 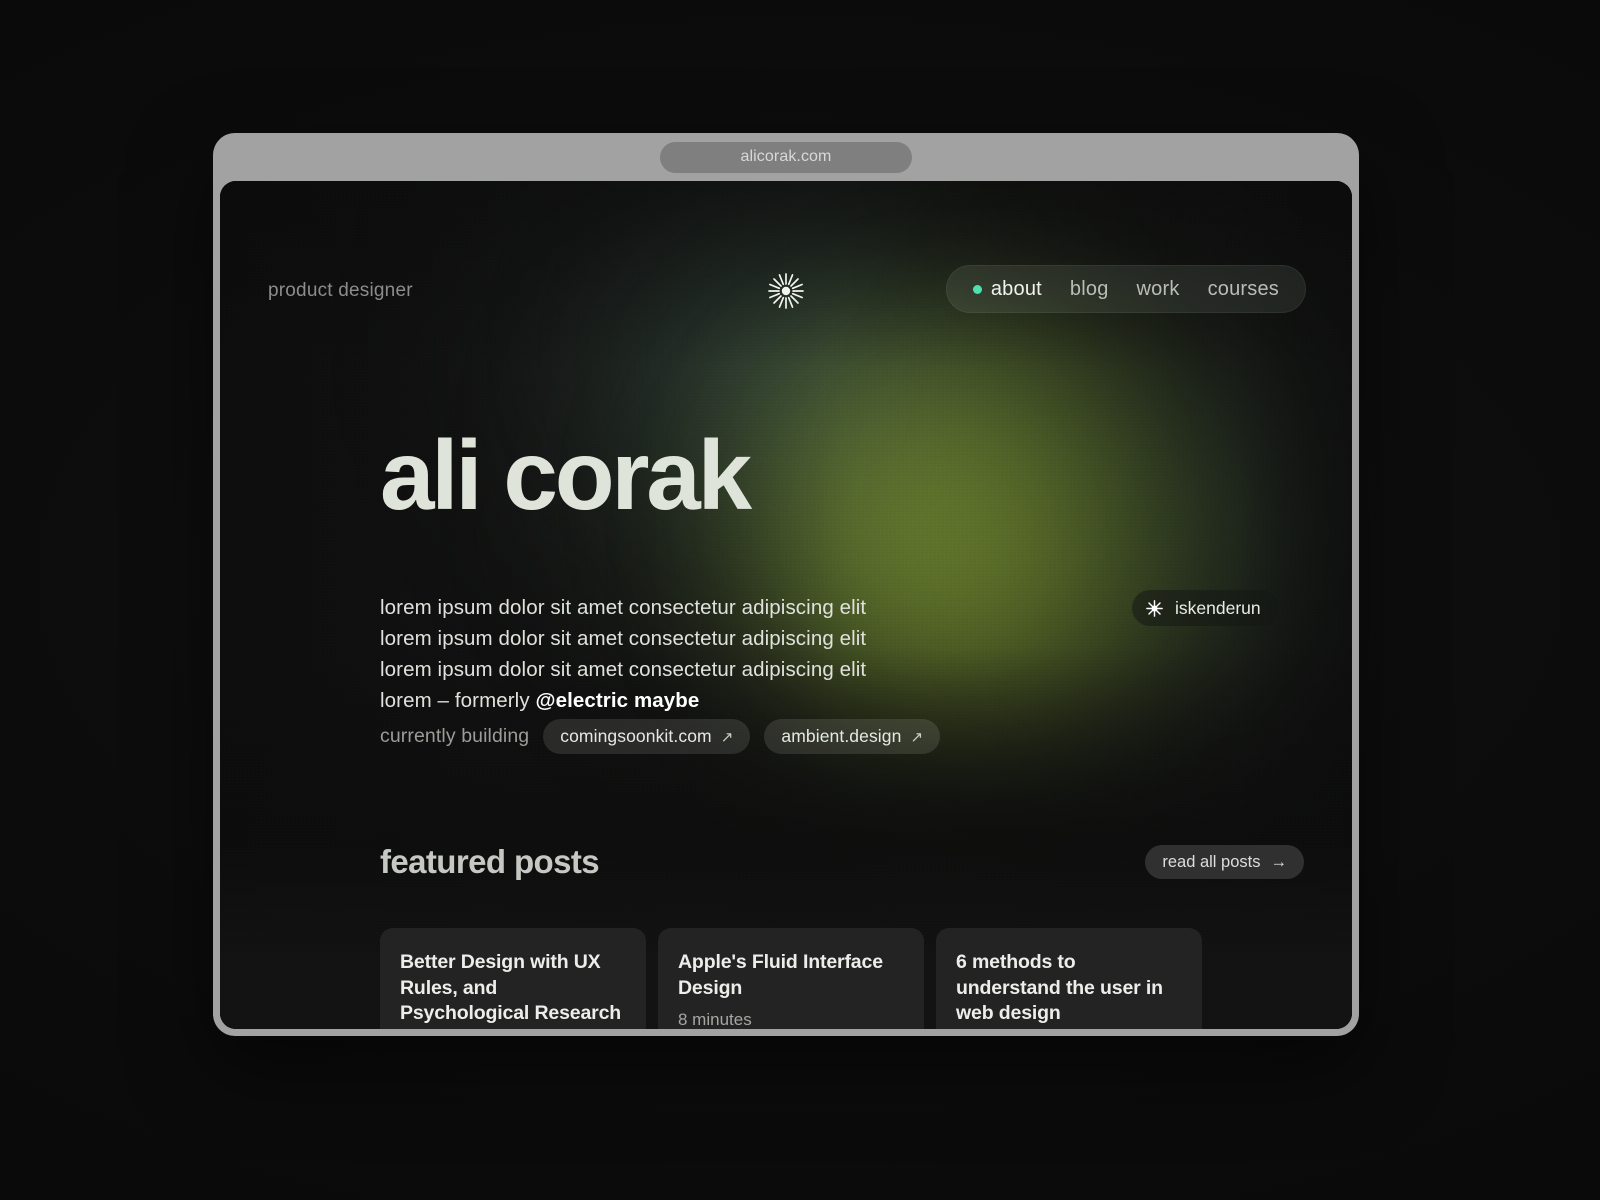 I want to click on post-card: Apple's Fluid Interface Design 8 minutes, so click(x=791, y=978).